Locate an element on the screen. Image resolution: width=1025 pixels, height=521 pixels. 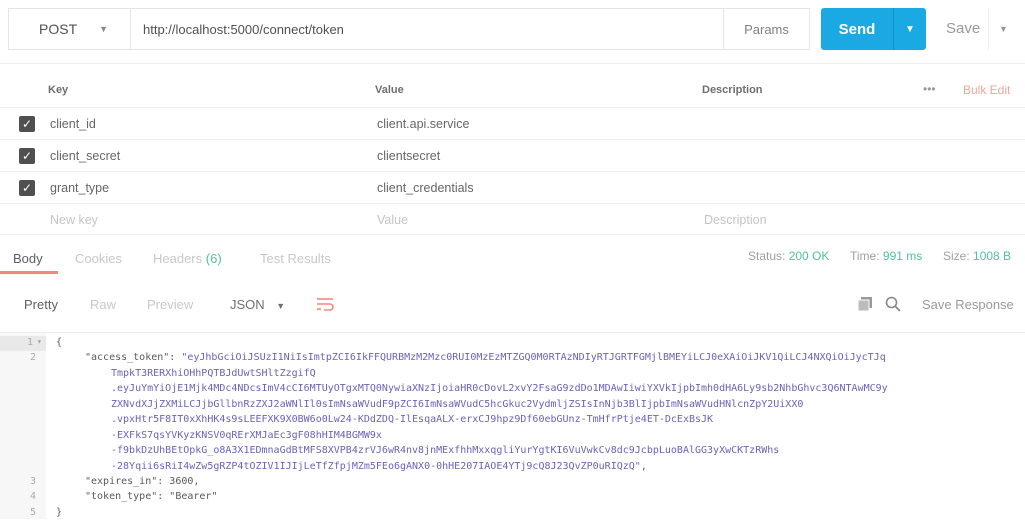
active-tab-underline is located at coordinates (29, 272).